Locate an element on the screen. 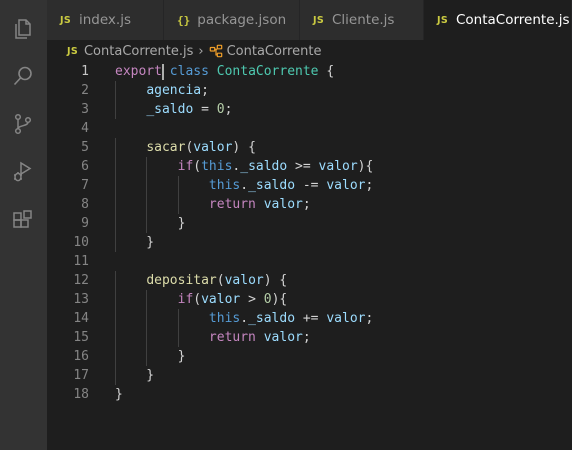 Image resolution: width=572 pixels, height=450 pixels. breadcrumb-file: ContaCorrente.js is located at coordinates (138, 51).